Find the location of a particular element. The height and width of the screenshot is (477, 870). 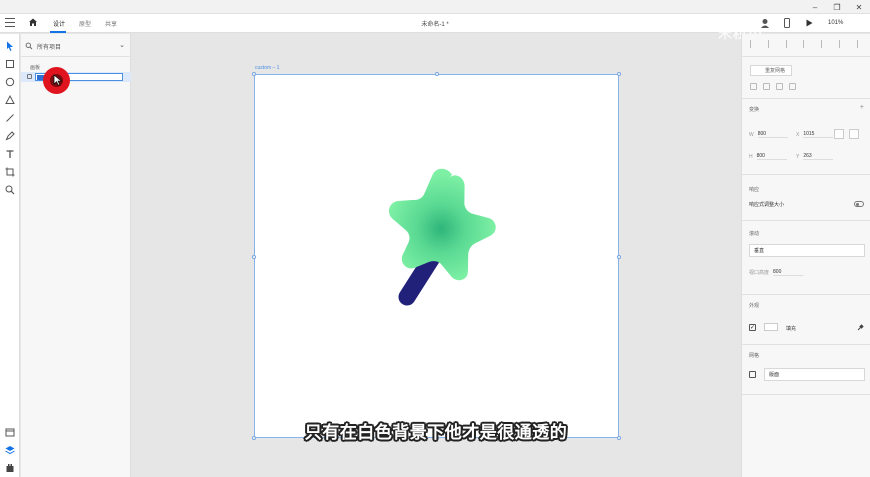

window-controls: – ❐ ✕ is located at coordinates (837, 7).